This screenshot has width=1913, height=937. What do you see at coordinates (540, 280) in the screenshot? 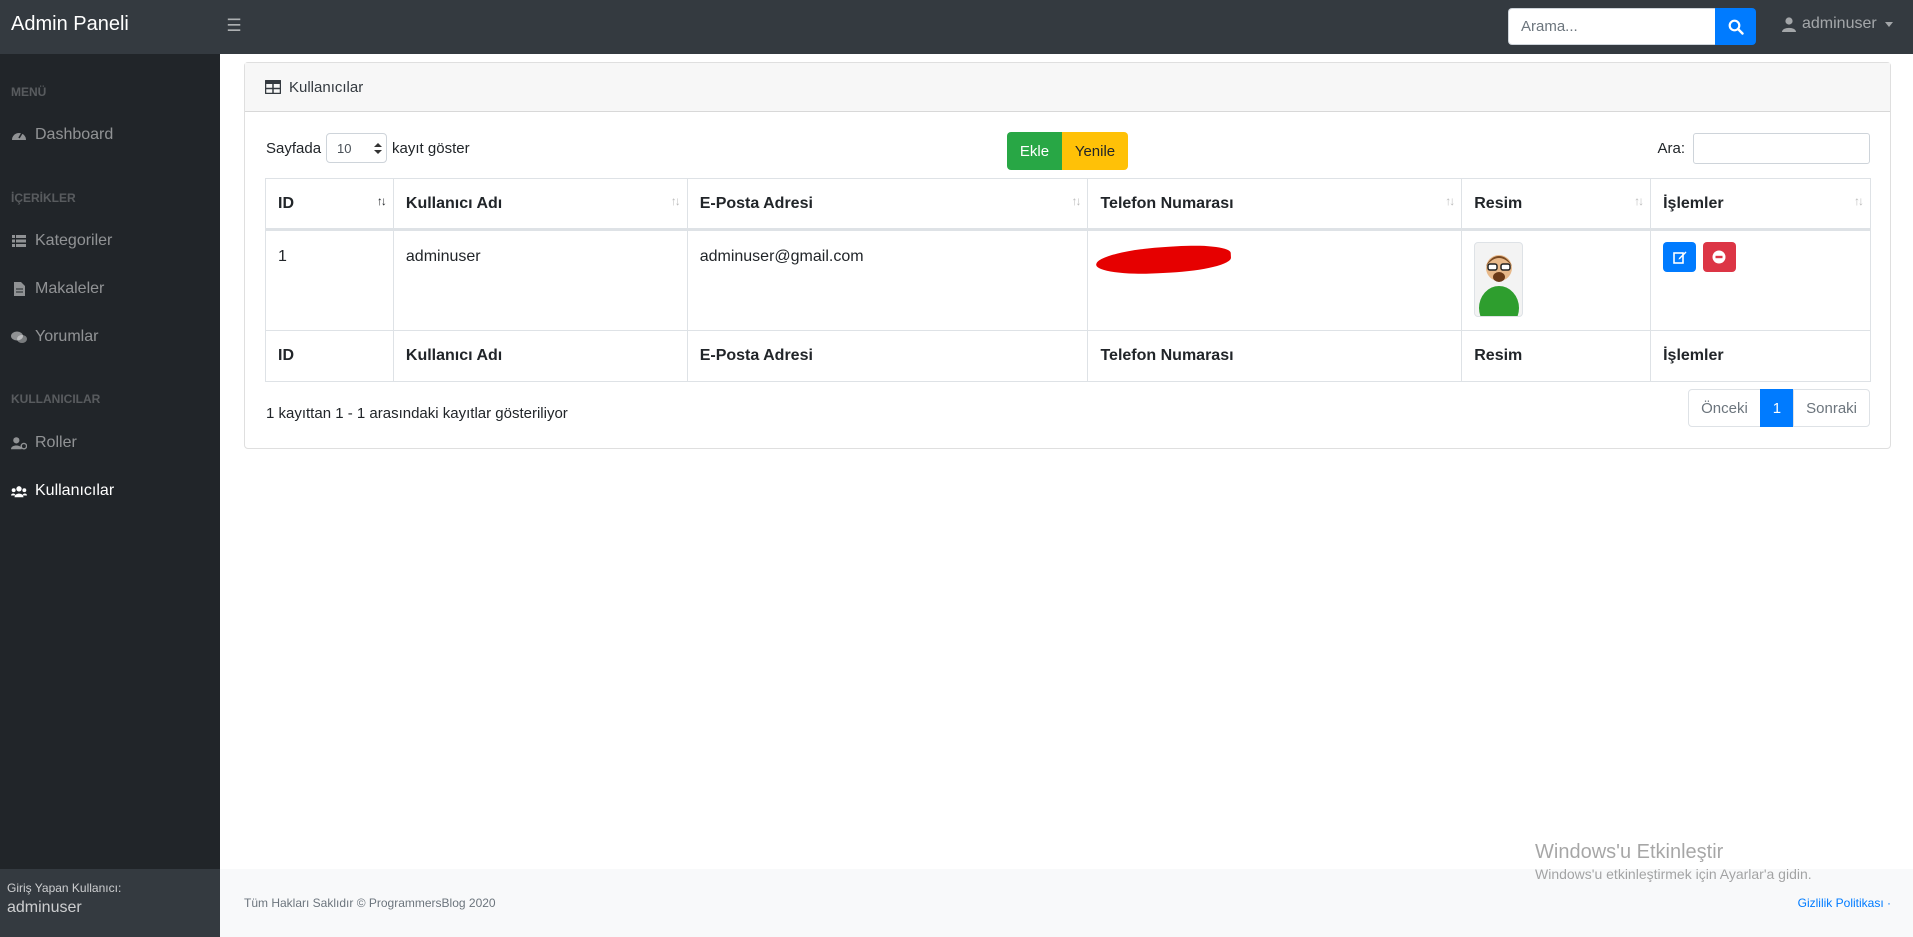
I see `cell-username: adminuser` at bounding box center [540, 280].